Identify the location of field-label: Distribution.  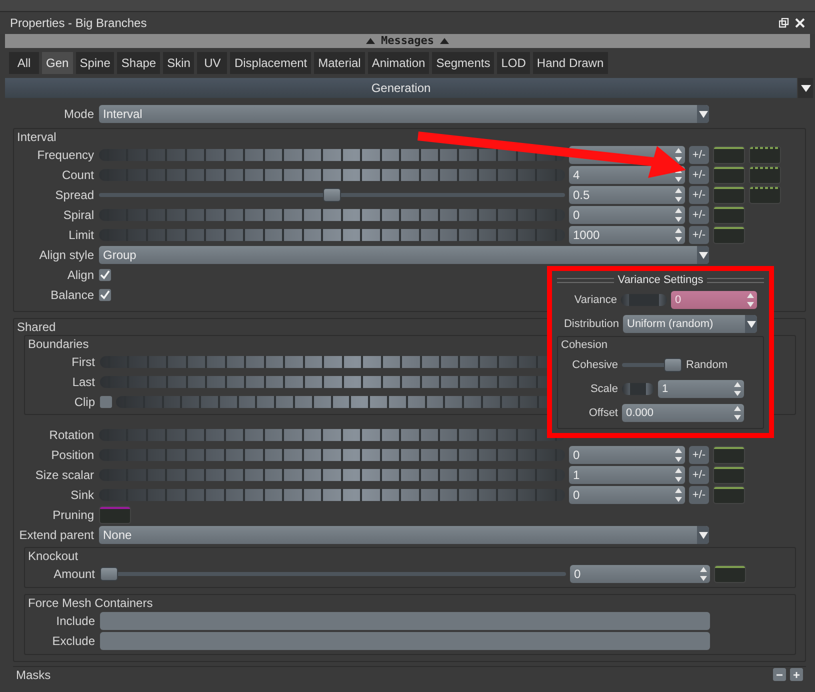
(590, 324).